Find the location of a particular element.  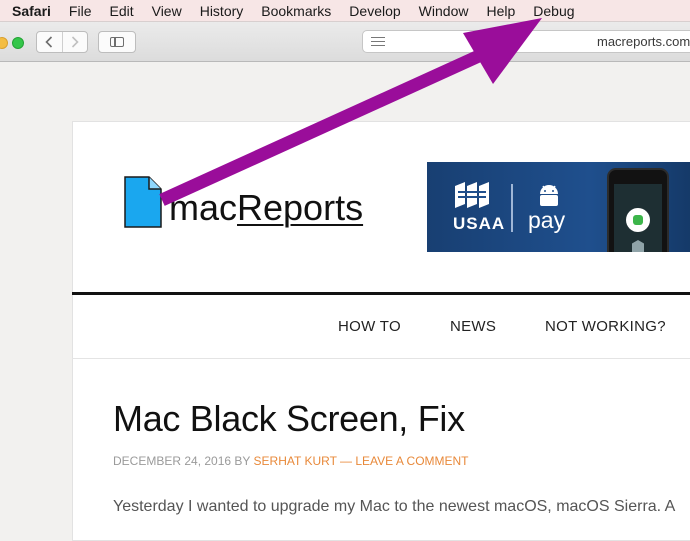

ad-brand: USAA is located at coordinates (479, 223).